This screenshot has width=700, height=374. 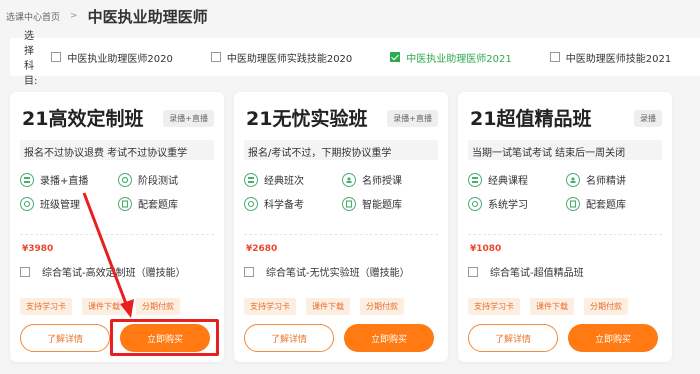 I want to click on feature-label: 名师授课, so click(x=382, y=181).